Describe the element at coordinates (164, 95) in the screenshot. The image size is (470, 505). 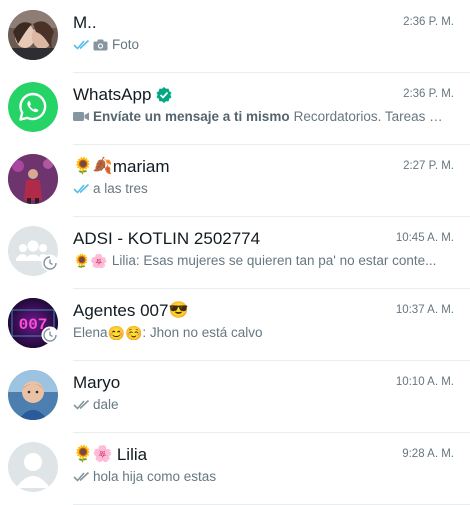
I see `verified-icon` at that location.